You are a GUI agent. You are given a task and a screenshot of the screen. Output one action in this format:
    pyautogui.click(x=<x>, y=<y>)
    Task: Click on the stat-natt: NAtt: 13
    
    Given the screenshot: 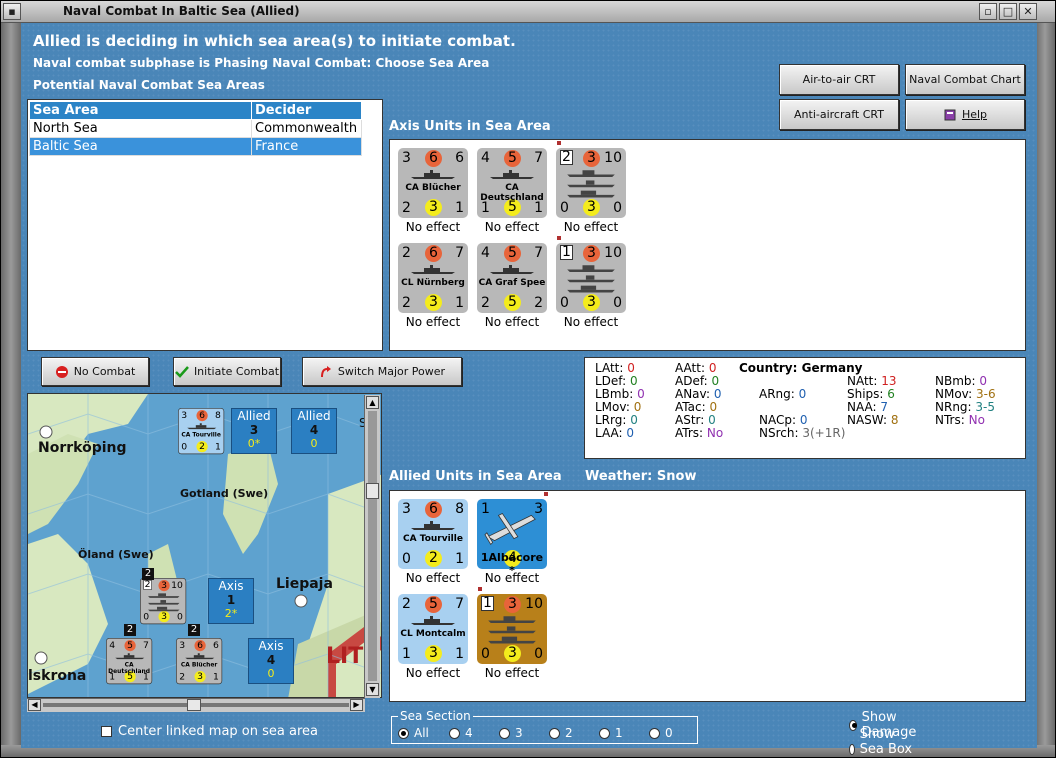 What is the action you would take?
    pyautogui.click(x=872, y=381)
    